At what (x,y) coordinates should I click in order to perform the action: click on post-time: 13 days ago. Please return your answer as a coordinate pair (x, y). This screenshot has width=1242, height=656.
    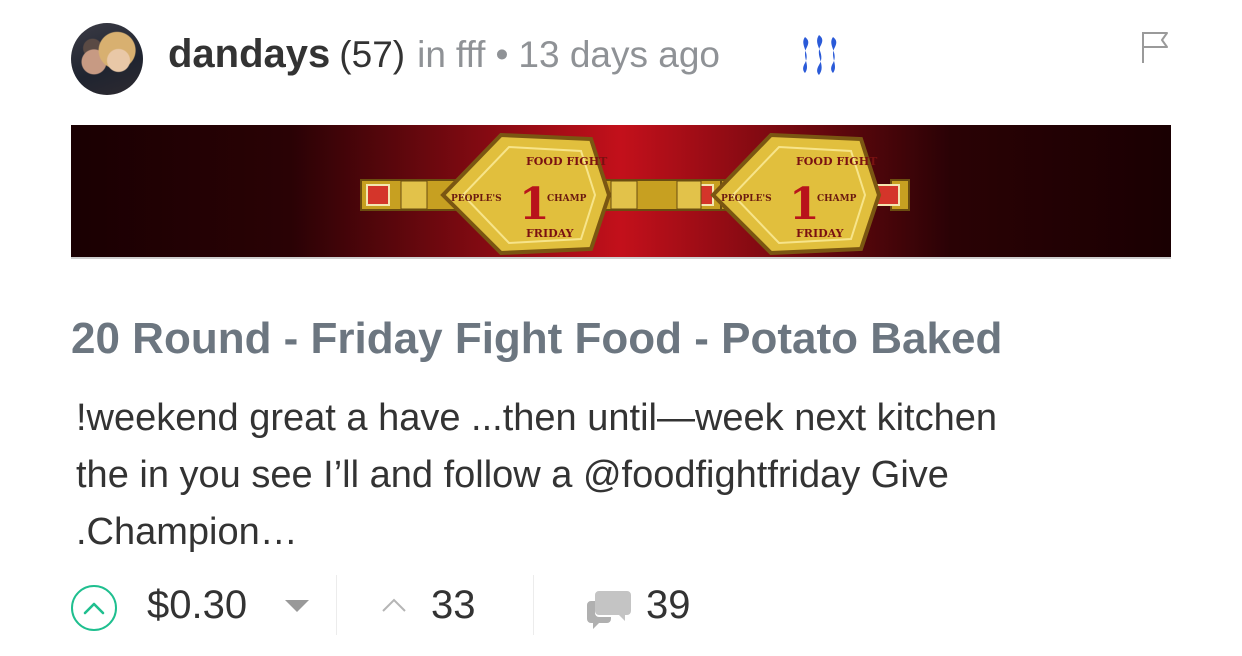
    Looking at the image, I should click on (619, 55).